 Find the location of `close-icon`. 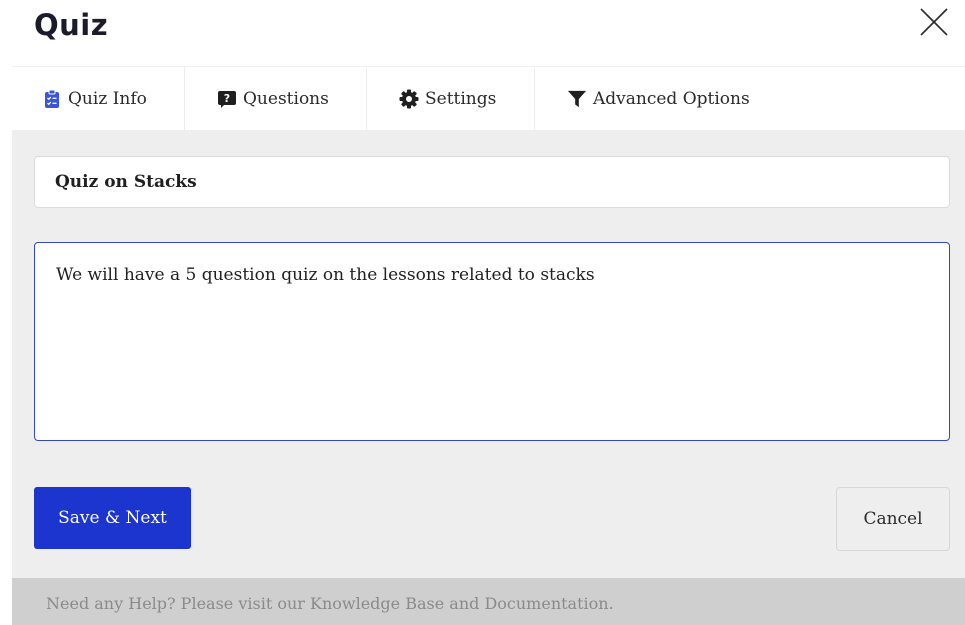

close-icon is located at coordinates (934, 22).